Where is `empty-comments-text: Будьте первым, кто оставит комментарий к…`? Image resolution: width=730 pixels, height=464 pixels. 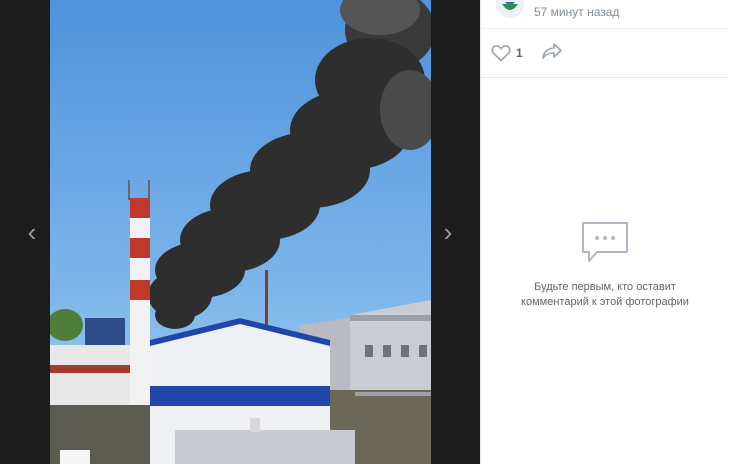 empty-comments-text: Будьте первым, кто оставит комментарий к… is located at coordinates (605, 294).